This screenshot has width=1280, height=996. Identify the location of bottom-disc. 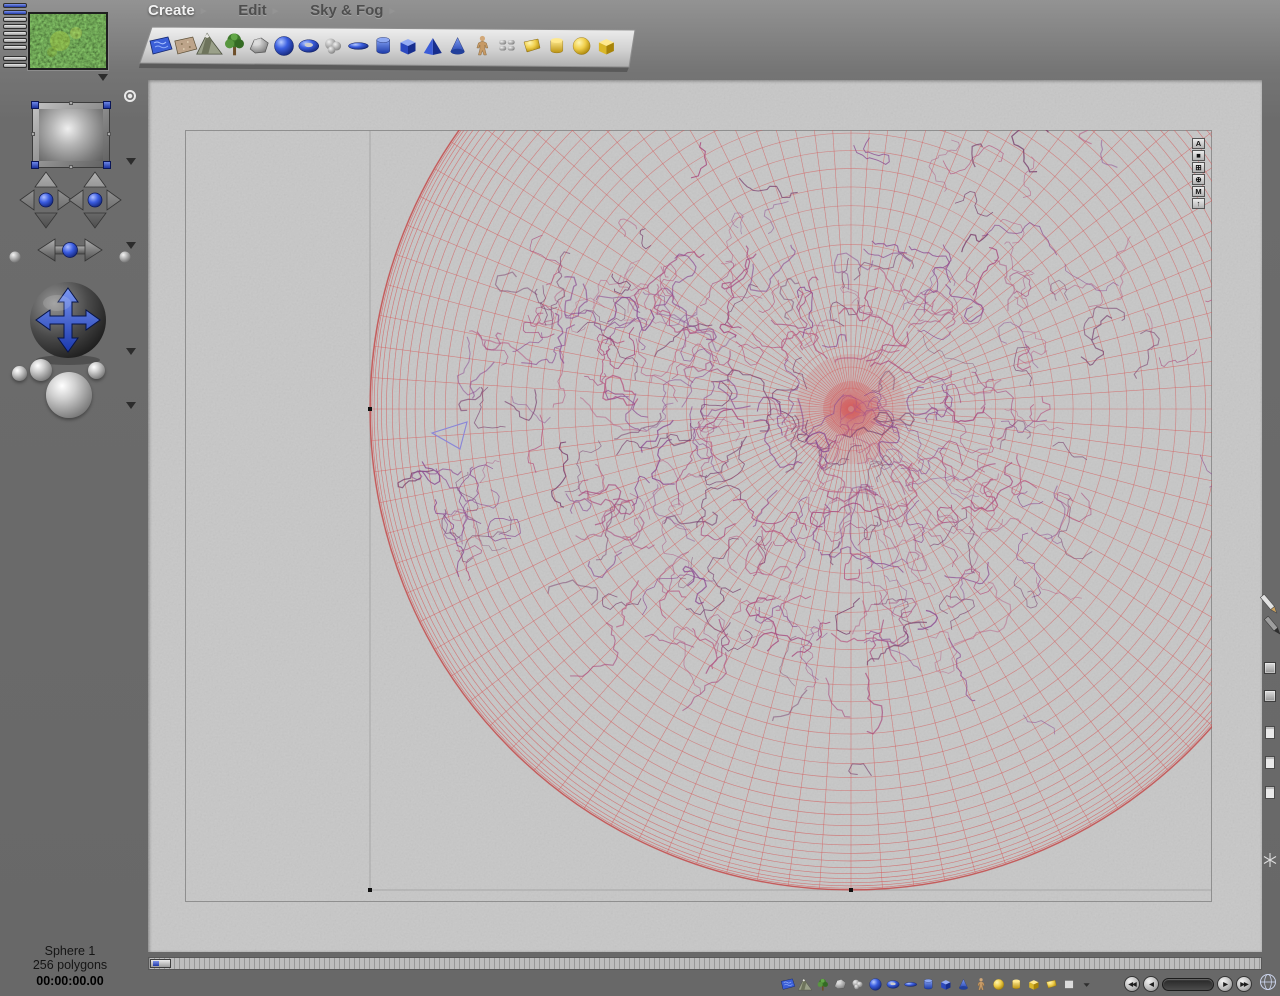
(910, 984).